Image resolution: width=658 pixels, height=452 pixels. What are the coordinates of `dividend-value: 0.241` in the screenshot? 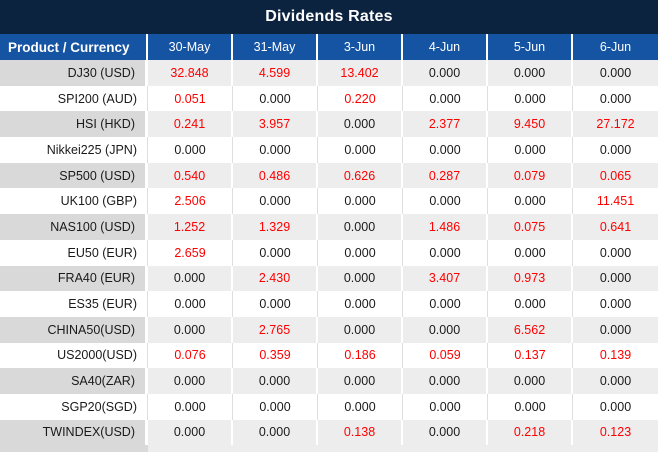 It's located at (190, 124).